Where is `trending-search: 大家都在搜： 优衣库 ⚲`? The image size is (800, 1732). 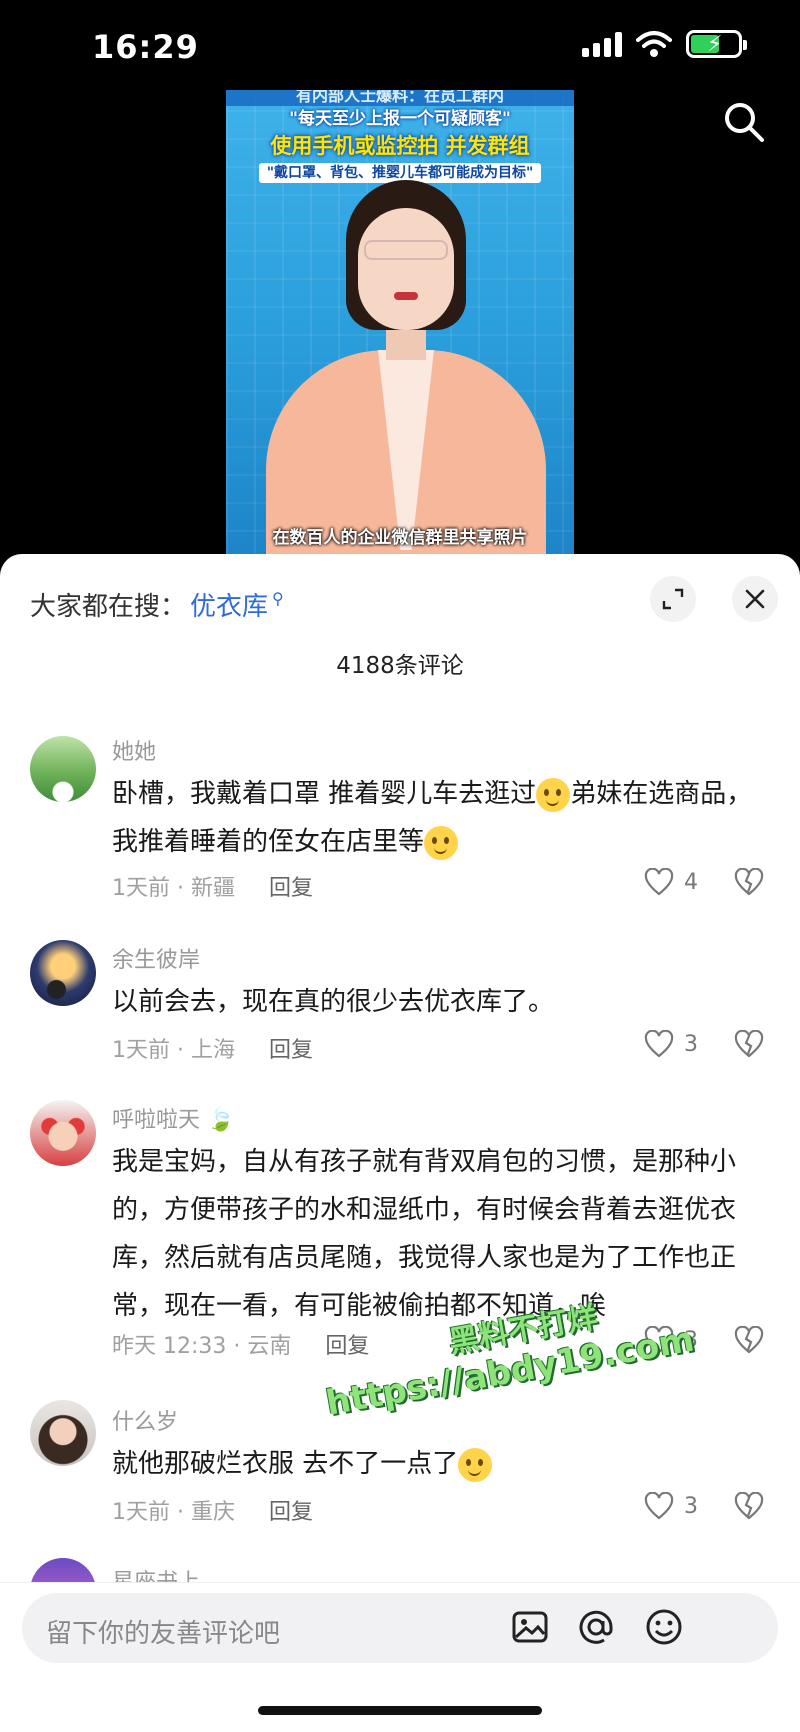
trending-search: 大家都在搜： 优衣库 ⚲ is located at coordinates (157, 604).